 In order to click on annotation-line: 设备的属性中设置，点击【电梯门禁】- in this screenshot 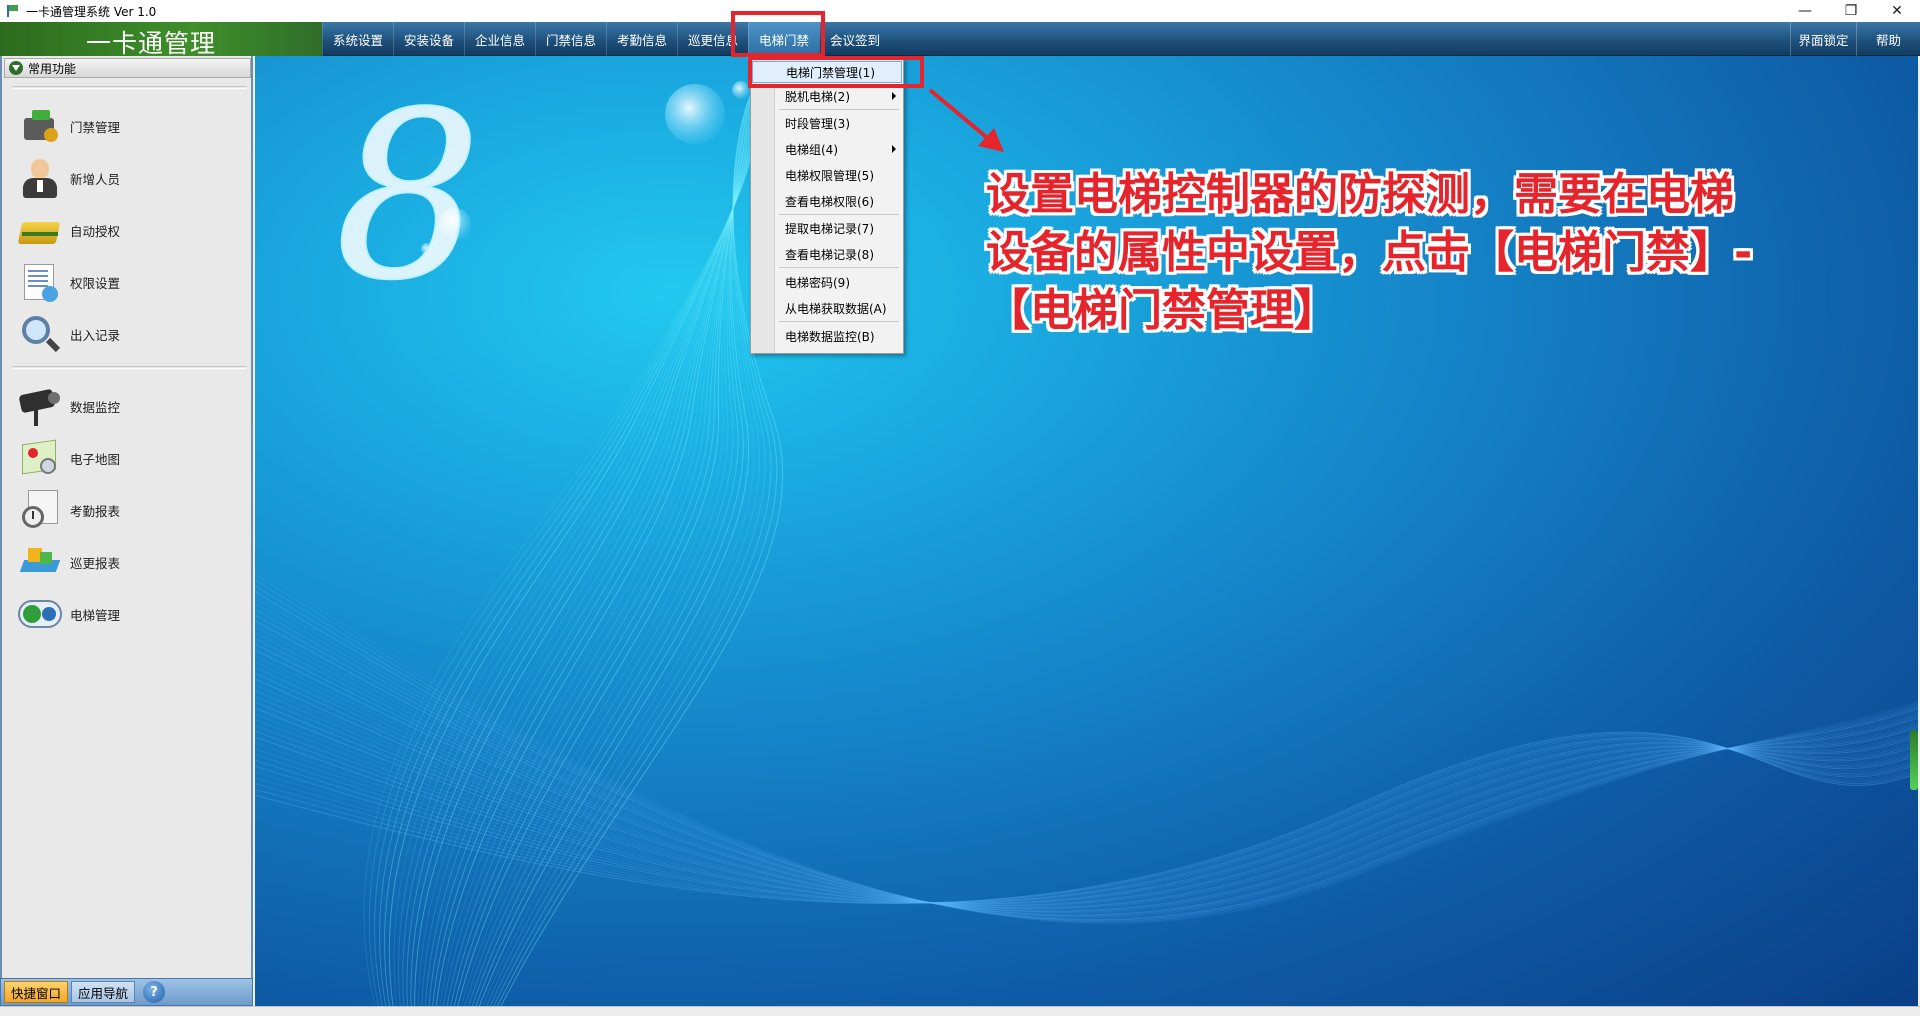, I will do `click(1369, 252)`.